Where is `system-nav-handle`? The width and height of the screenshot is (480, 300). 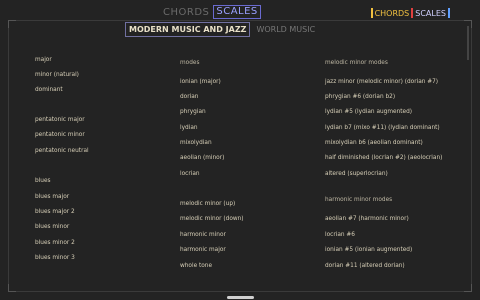
system-nav-handle is located at coordinates (240, 297).